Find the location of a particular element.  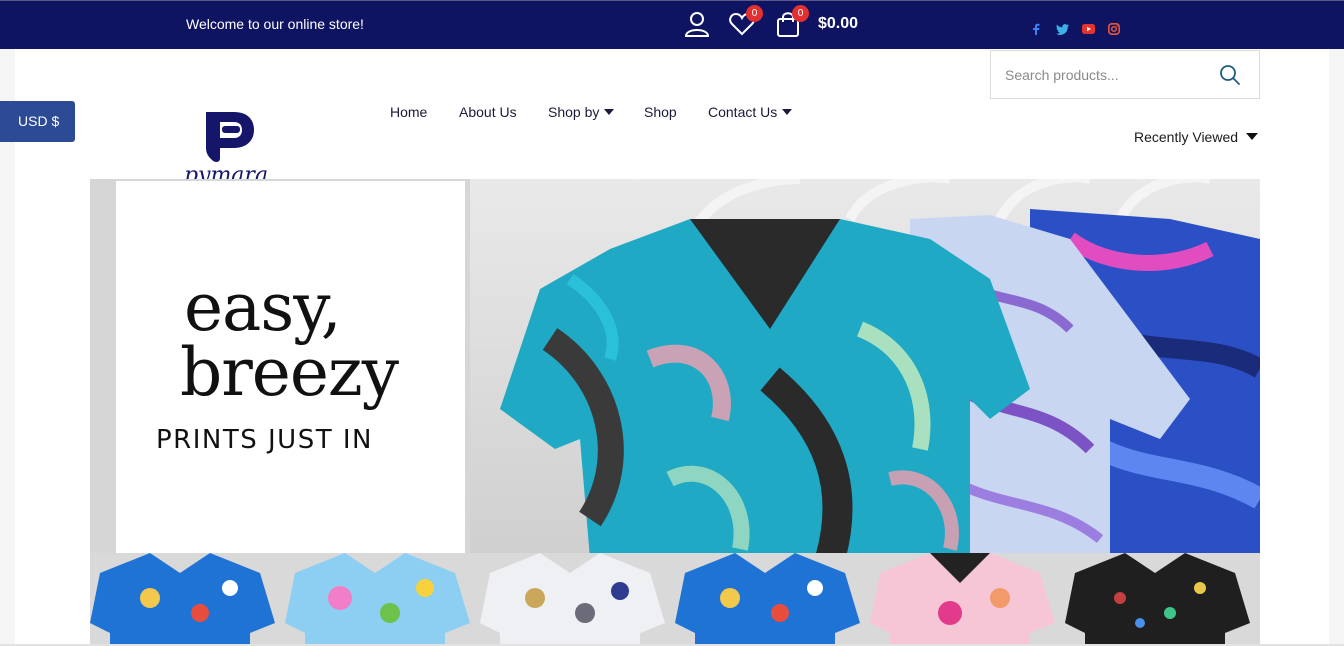

search-box is located at coordinates (1125, 74).